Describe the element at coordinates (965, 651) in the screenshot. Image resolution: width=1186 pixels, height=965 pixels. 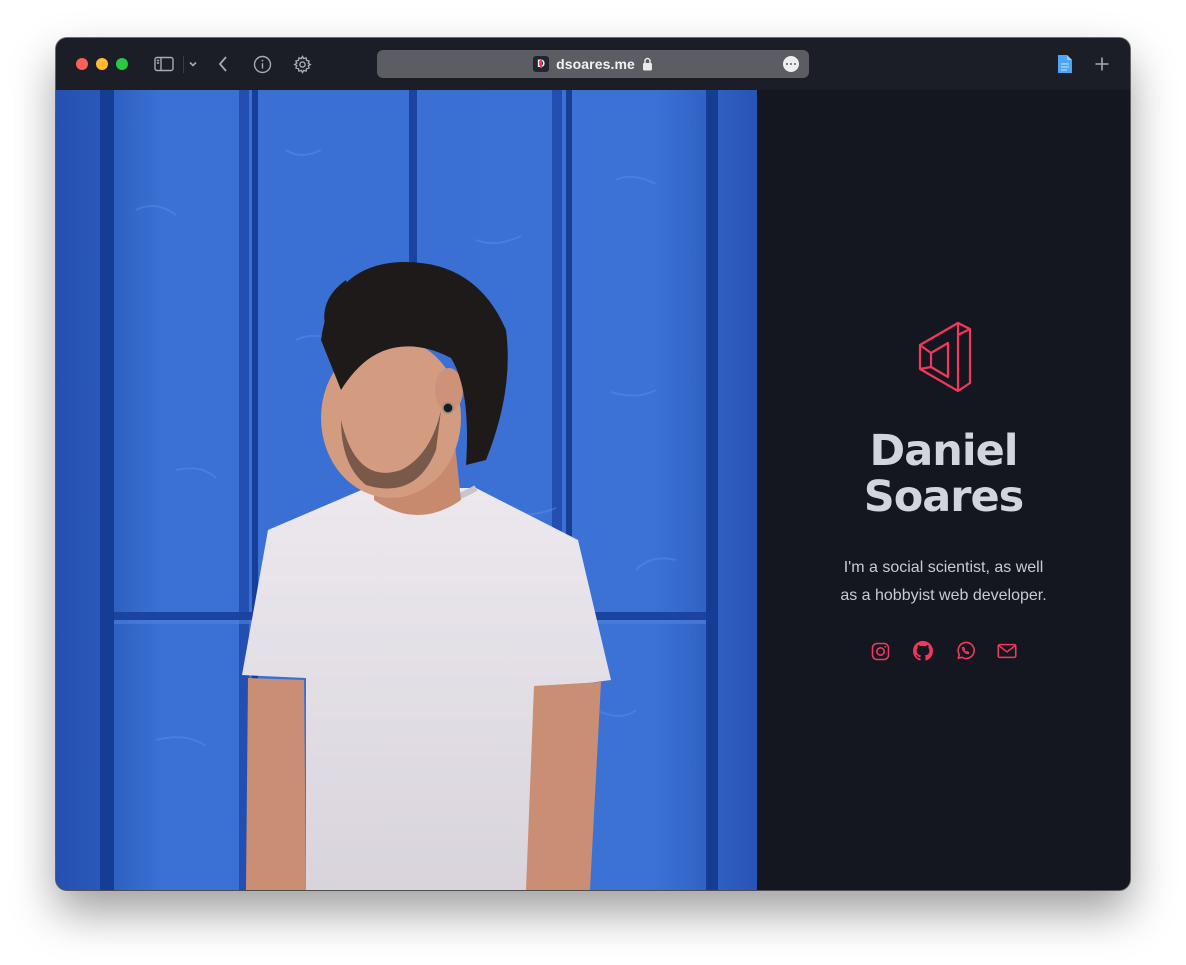
I see `whatsapp-icon` at that location.